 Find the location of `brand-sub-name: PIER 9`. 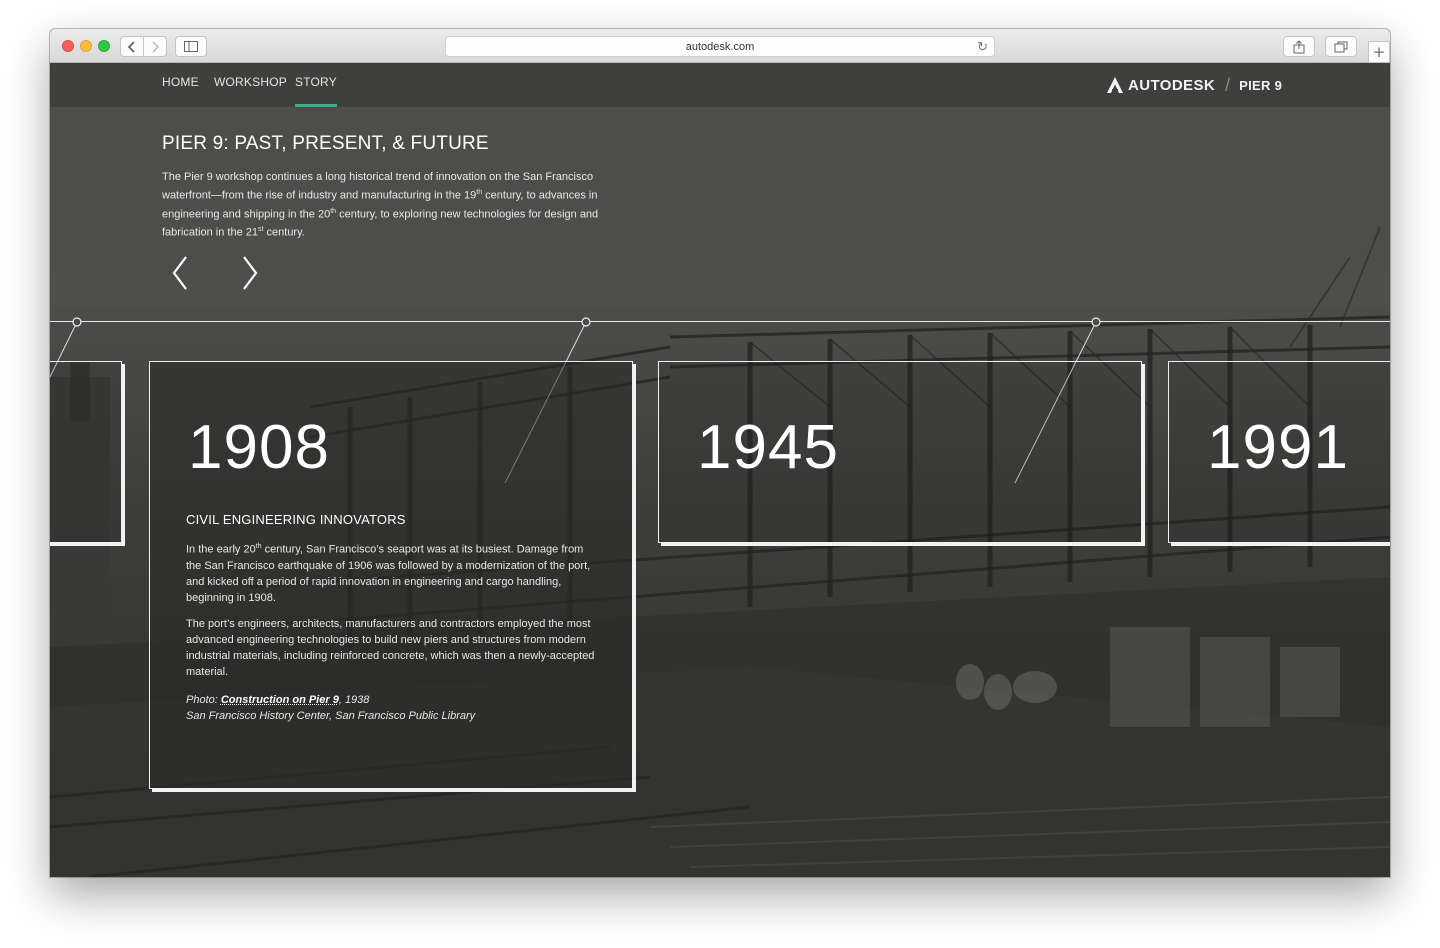

brand-sub-name: PIER 9 is located at coordinates (1261, 85).